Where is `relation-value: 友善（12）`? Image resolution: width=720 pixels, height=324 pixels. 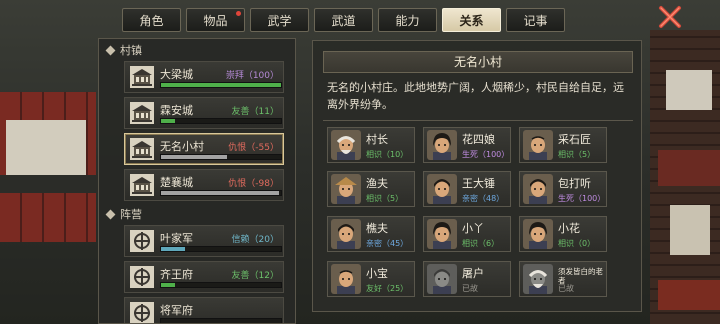
relation-value: 友善（12） is located at coordinates (255, 276).